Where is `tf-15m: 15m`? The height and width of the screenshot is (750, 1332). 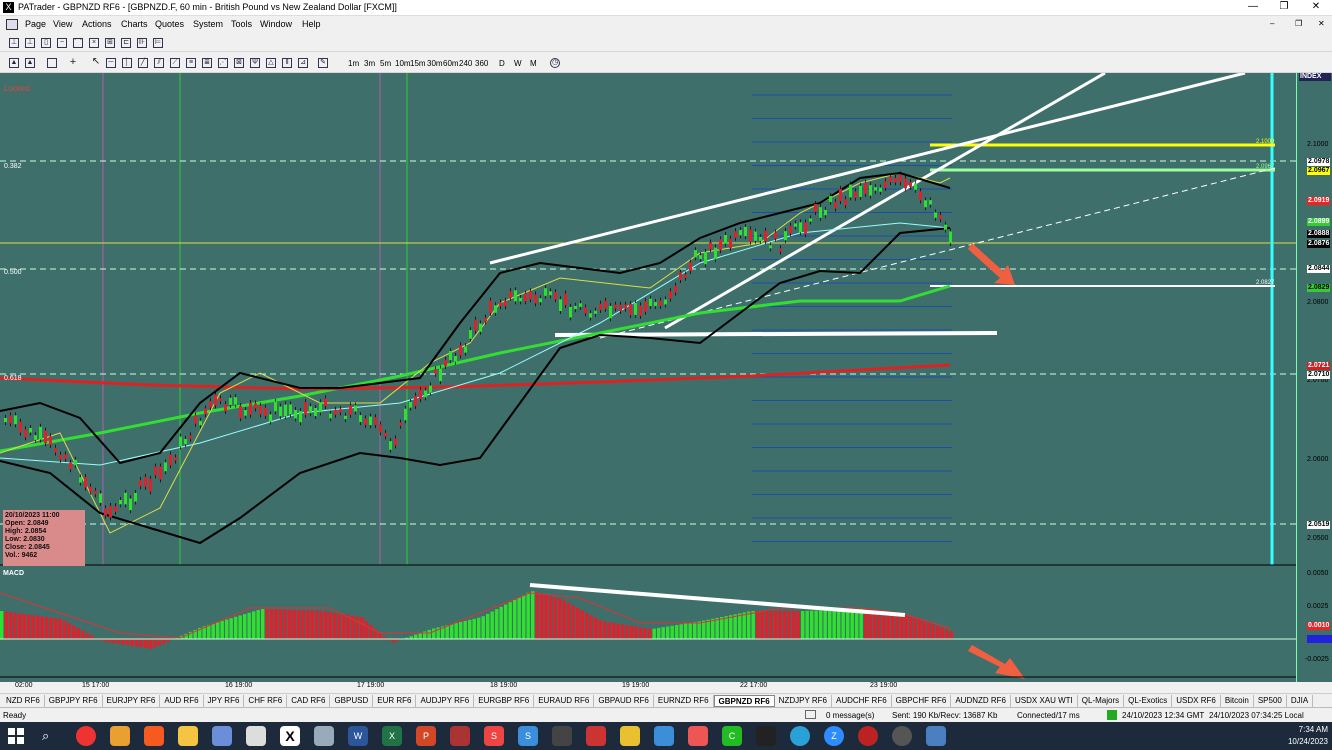
tf-15m: 15m is located at coordinates (418, 63).